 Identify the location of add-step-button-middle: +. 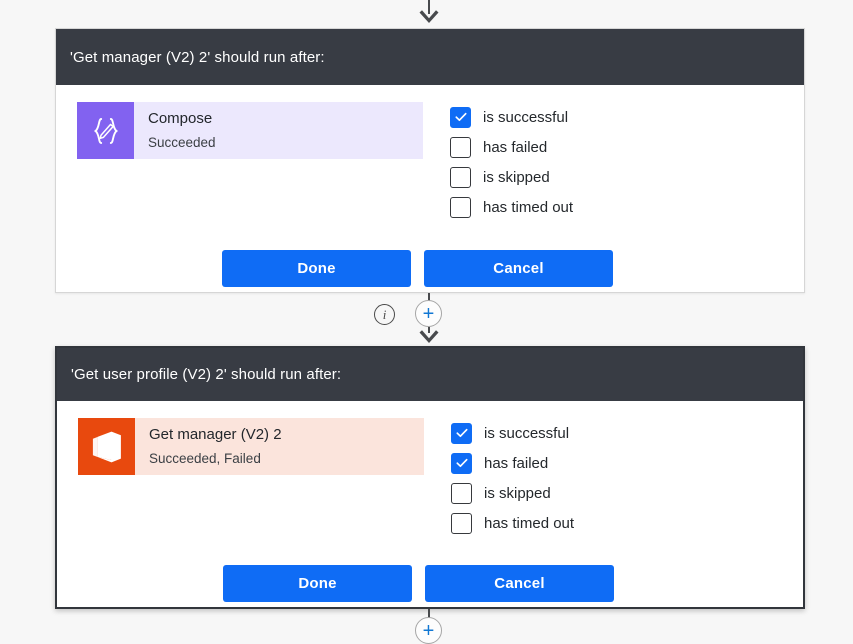
(428, 313).